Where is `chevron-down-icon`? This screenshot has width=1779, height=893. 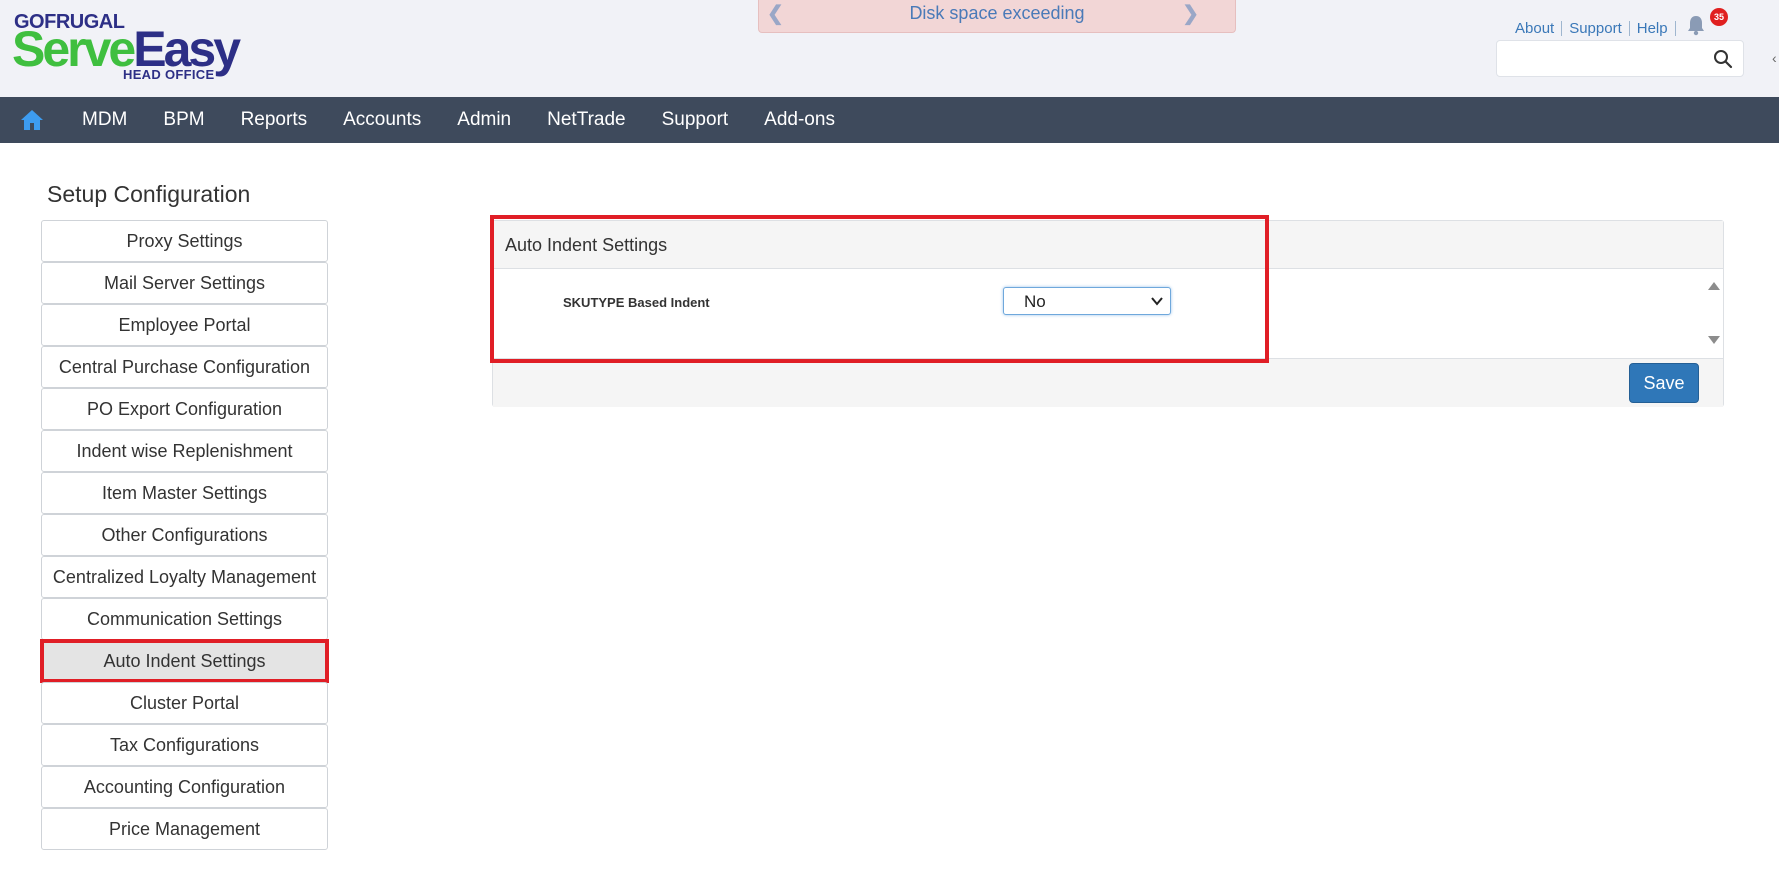
chevron-down-icon is located at coordinates (1157, 301).